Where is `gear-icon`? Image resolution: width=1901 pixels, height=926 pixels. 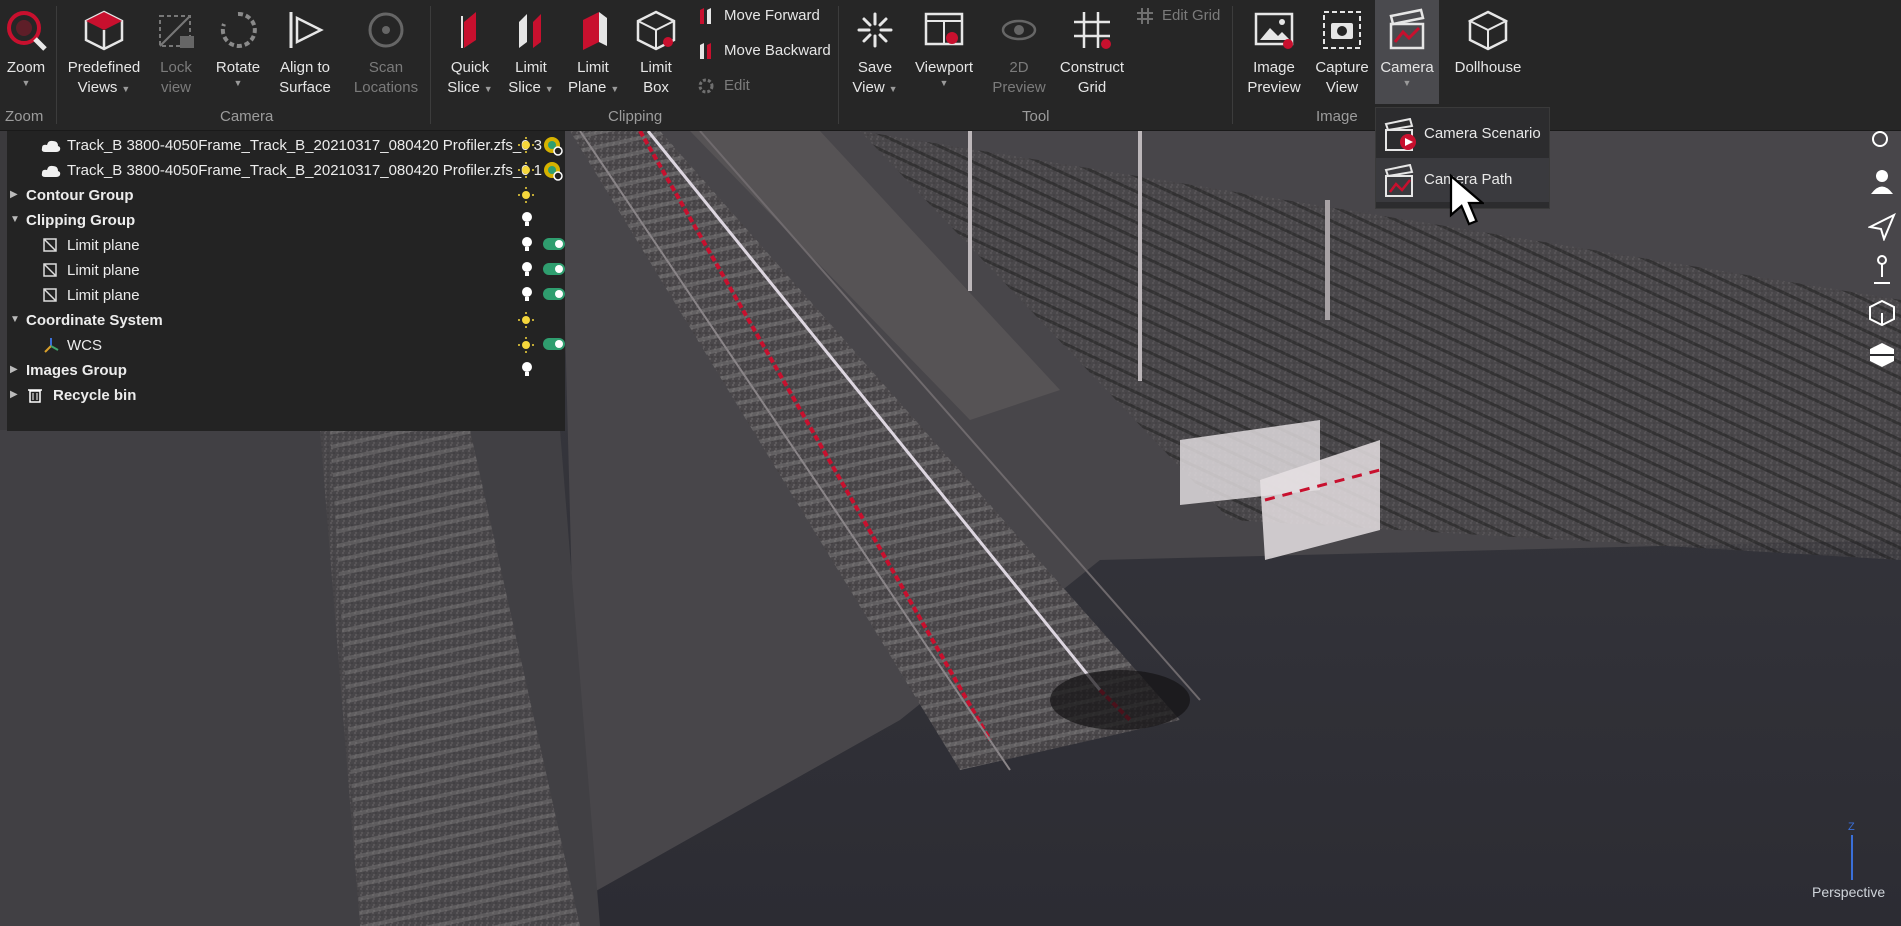
gear-icon is located at coordinates (706, 86).